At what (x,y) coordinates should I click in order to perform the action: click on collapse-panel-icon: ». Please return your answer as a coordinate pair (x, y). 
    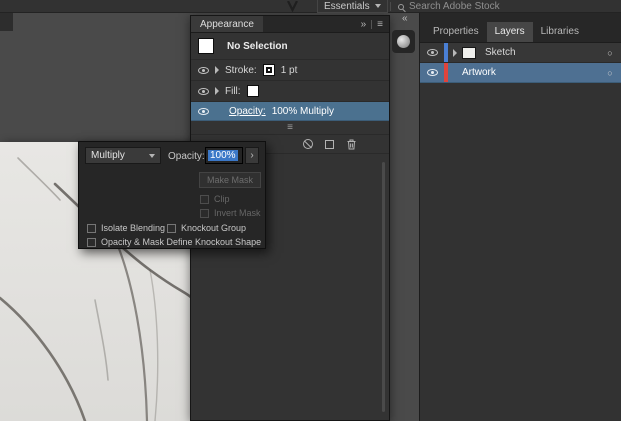
    Looking at the image, I should click on (364, 24).